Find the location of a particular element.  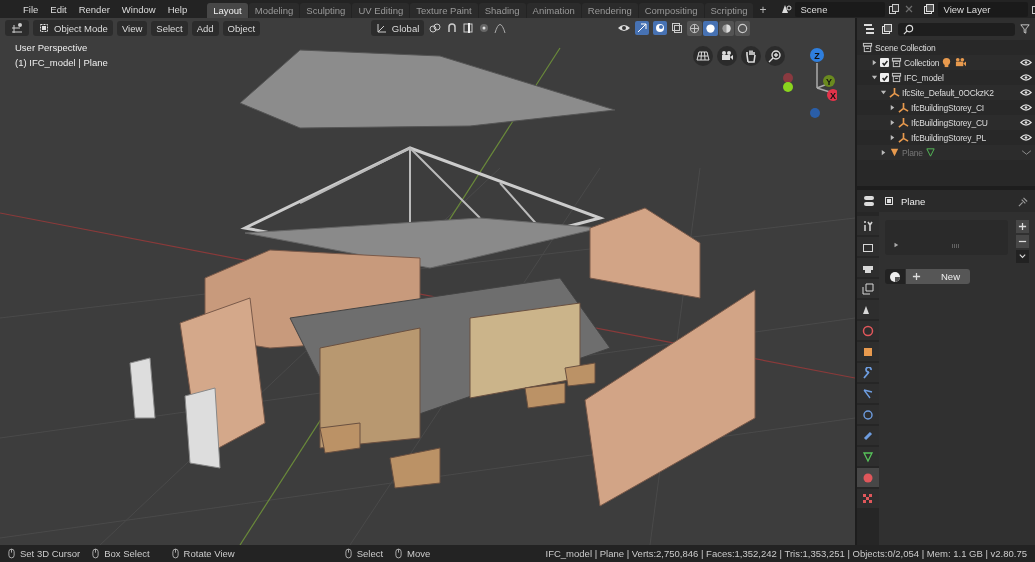

mouse-left-icon is located at coordinates (348, 553).